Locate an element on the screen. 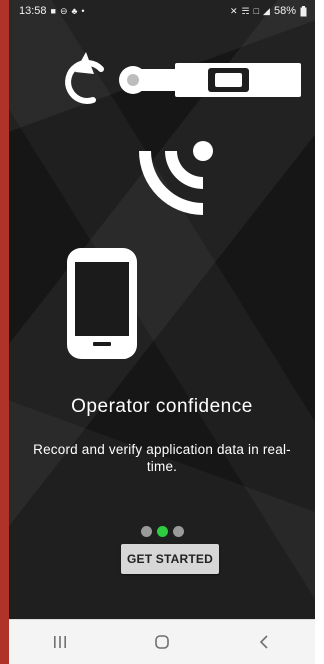 This screenshot has width=324, height=664. back-button is located at coordinates (264, 642).